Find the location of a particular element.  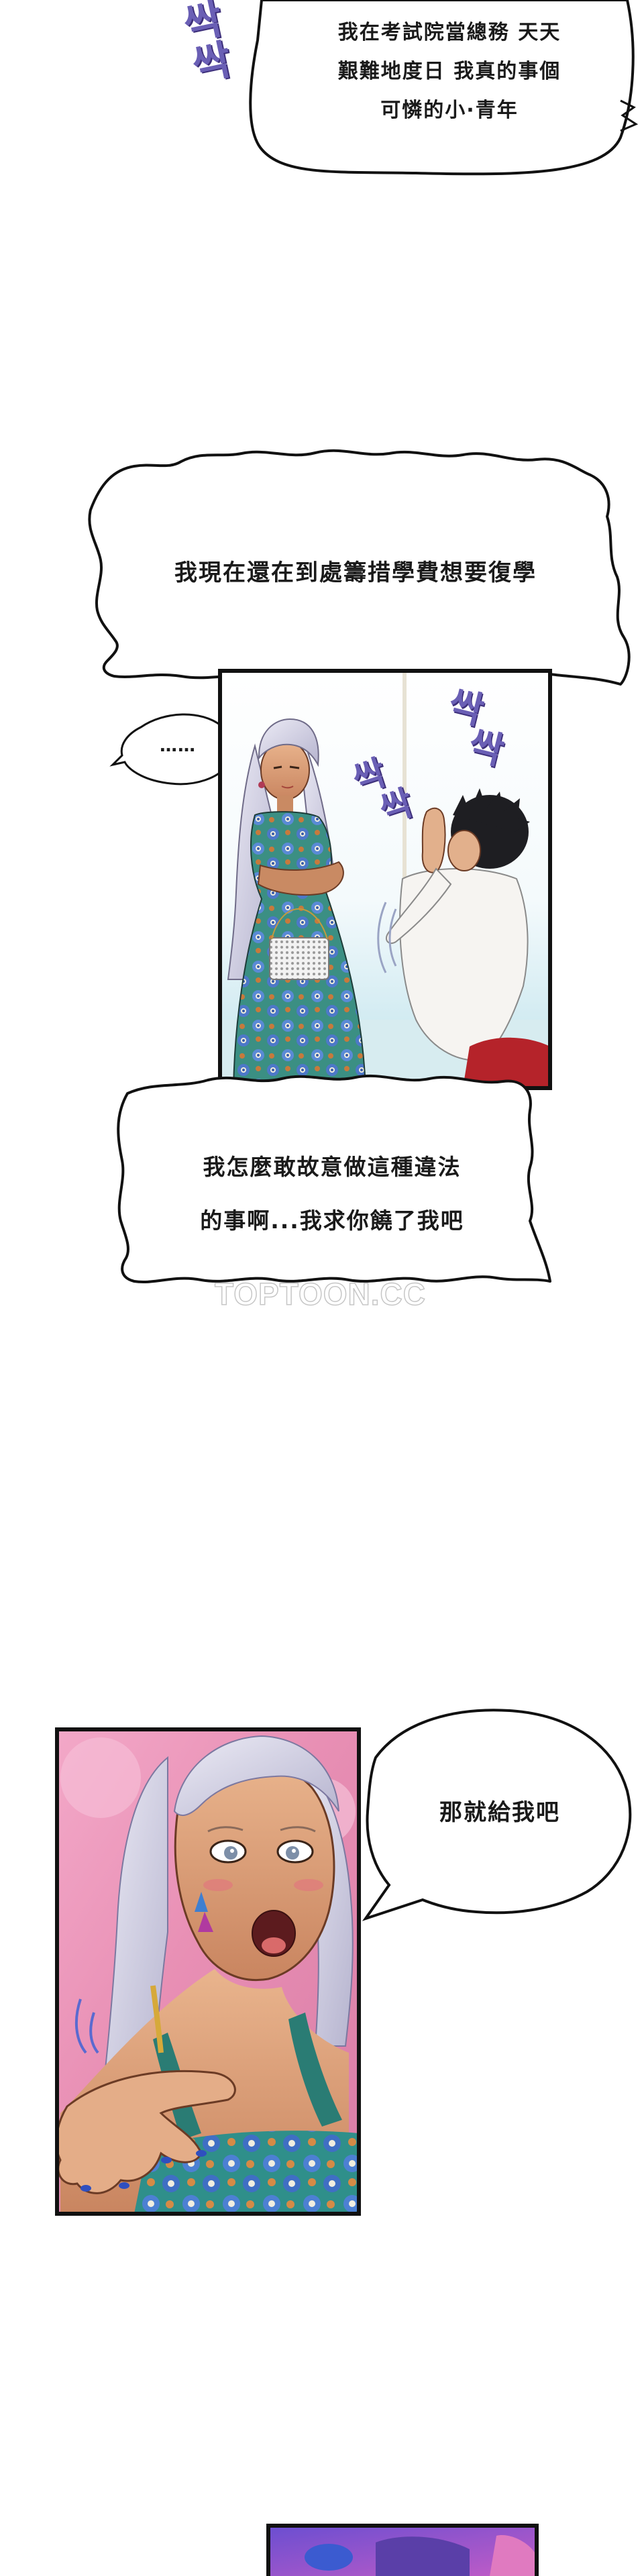

panel-bottom-partial is located at coordinates (402, 2551).